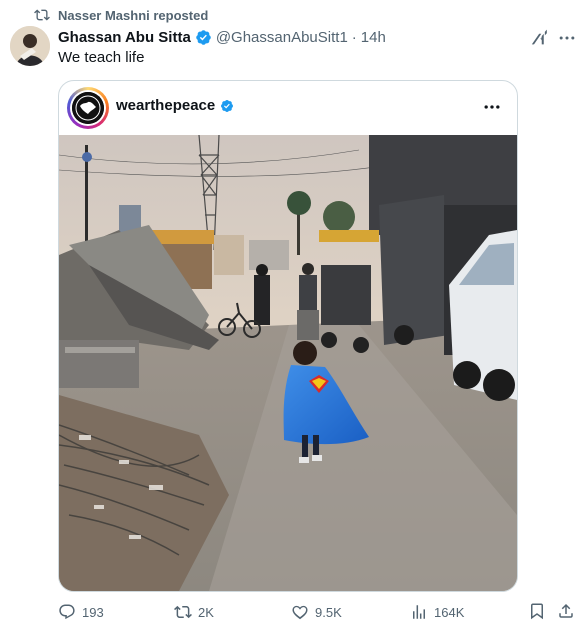  What do you see at coordinates (567, 38) in the screenshot?
I see `more-icon` at bounding box center [567, 38].